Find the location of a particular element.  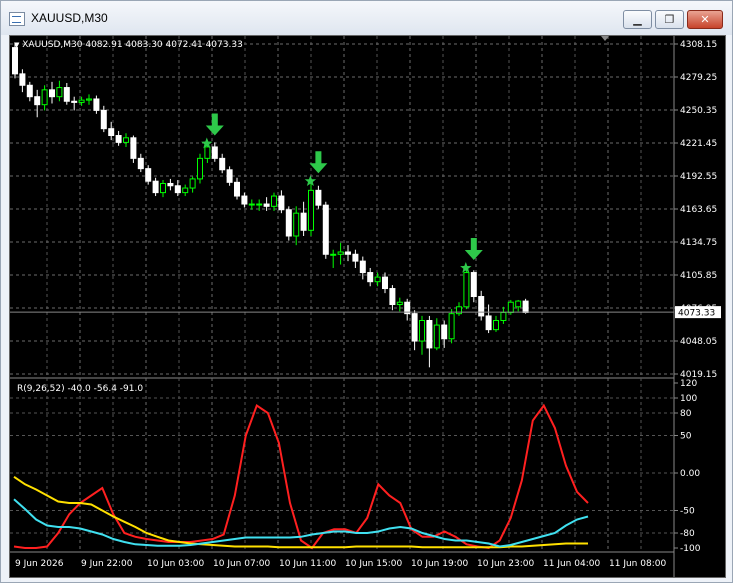

time-label: 10 Jun 23:00 is located at coordinates (505, 564).